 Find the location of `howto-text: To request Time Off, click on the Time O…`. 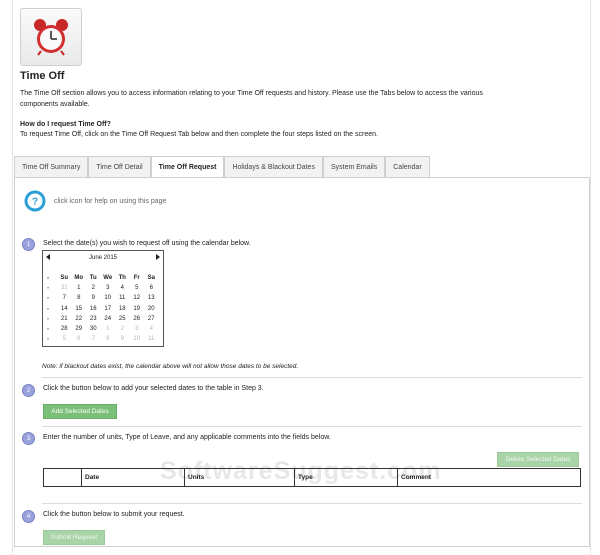

howto-text: To request Time Off, click on the Time O… is located at coordinates (199, 134).